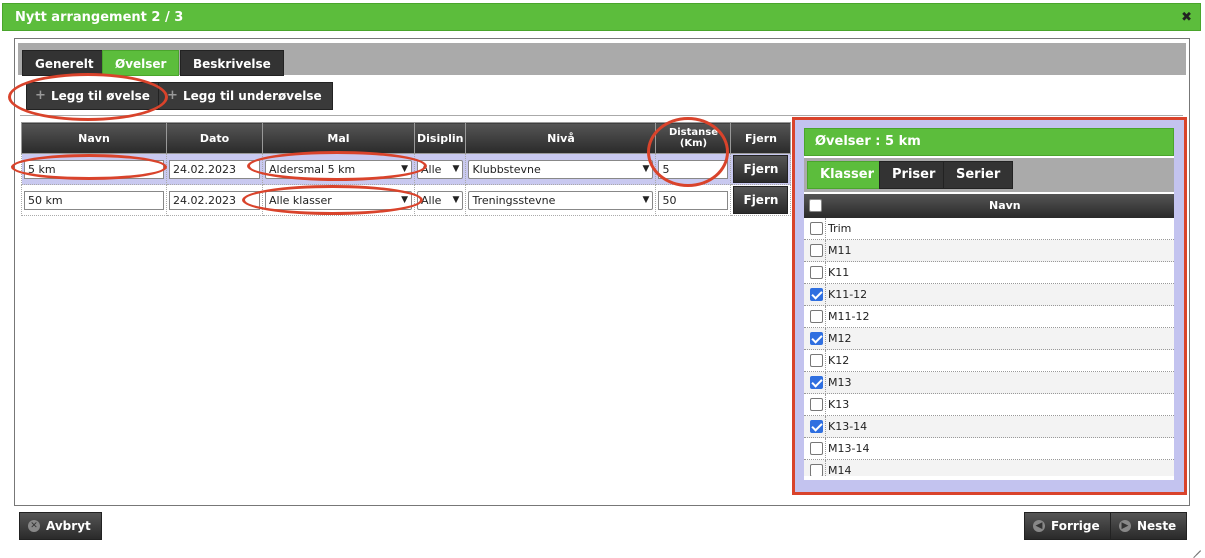 The image size is (1205, 558). I want to click on previous-button: ◀ Forrige, so click(1067, 526).